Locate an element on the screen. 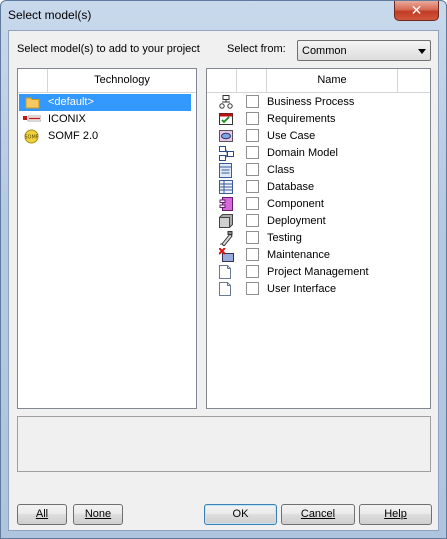 This screenshot has width=447, height=539. domain-model-icon is located at coordinates (226, 153).